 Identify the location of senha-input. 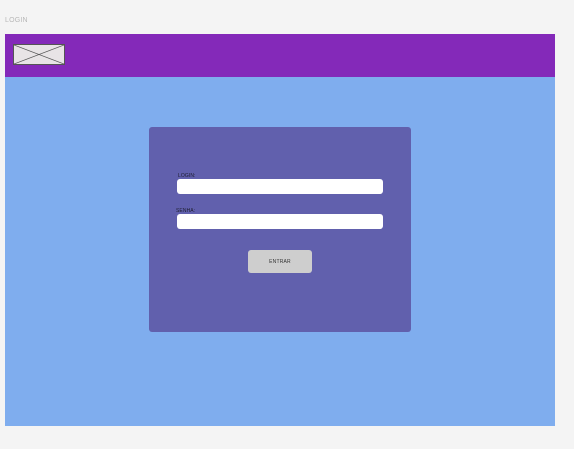
(280, 221).